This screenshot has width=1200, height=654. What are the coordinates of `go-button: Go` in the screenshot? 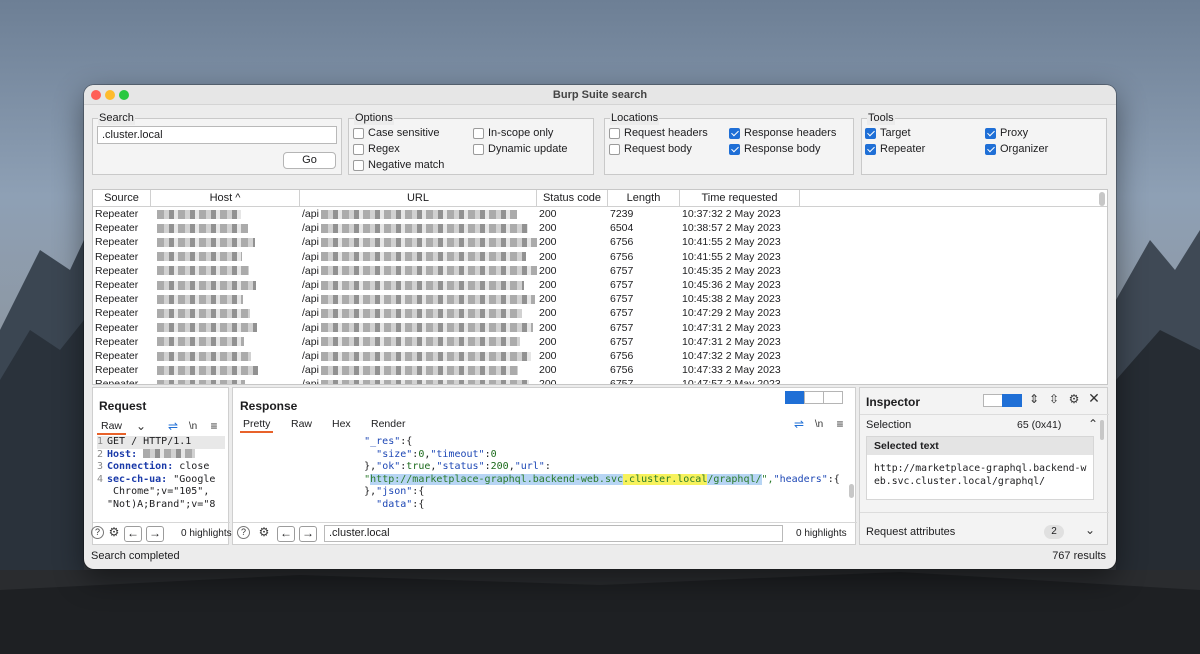 It's located at (309, 160).